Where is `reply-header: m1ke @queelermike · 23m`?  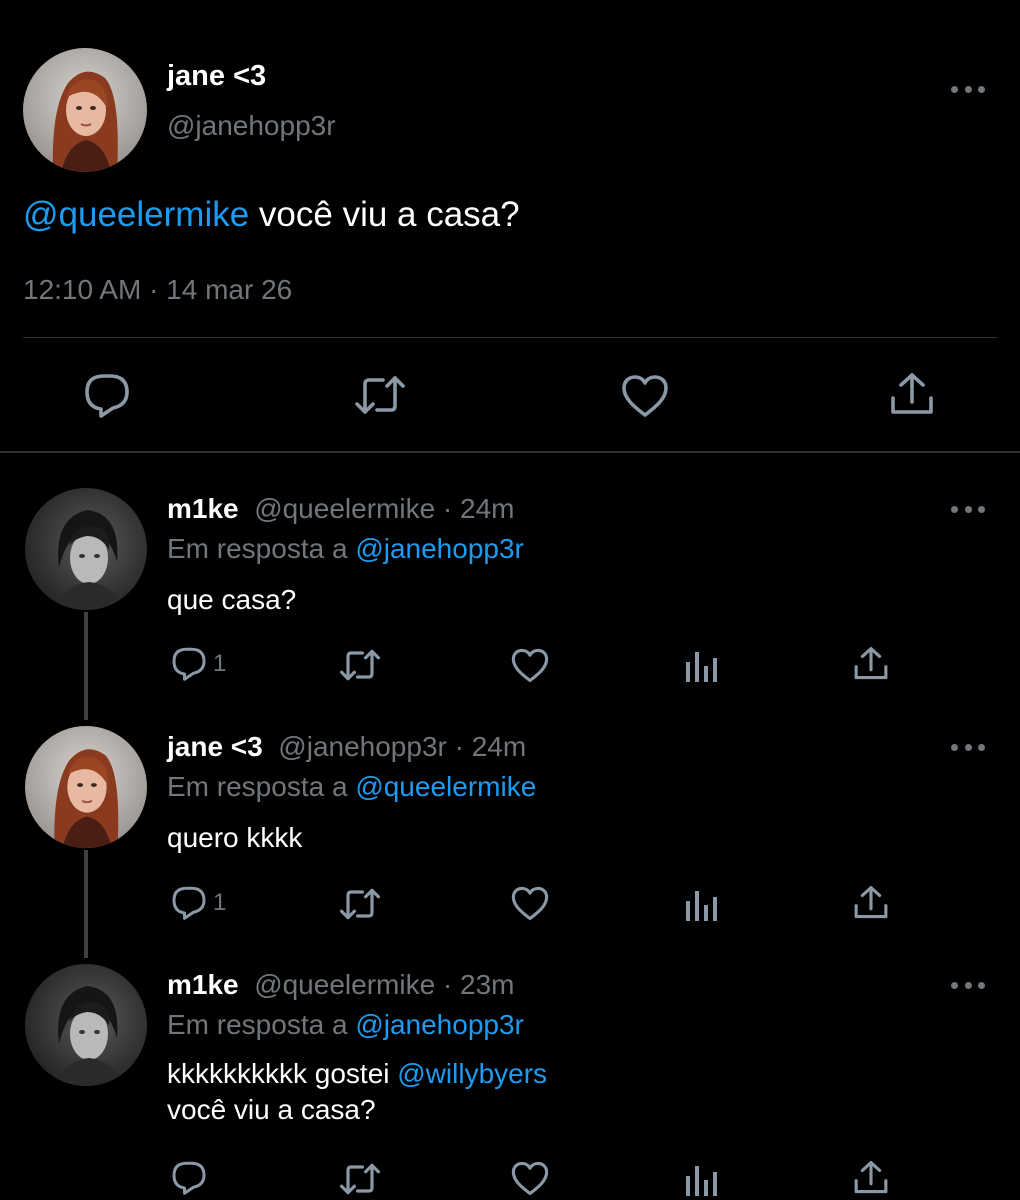
reply-header: m1ke @queelermike · 23m is located at coordinates (341, 985).